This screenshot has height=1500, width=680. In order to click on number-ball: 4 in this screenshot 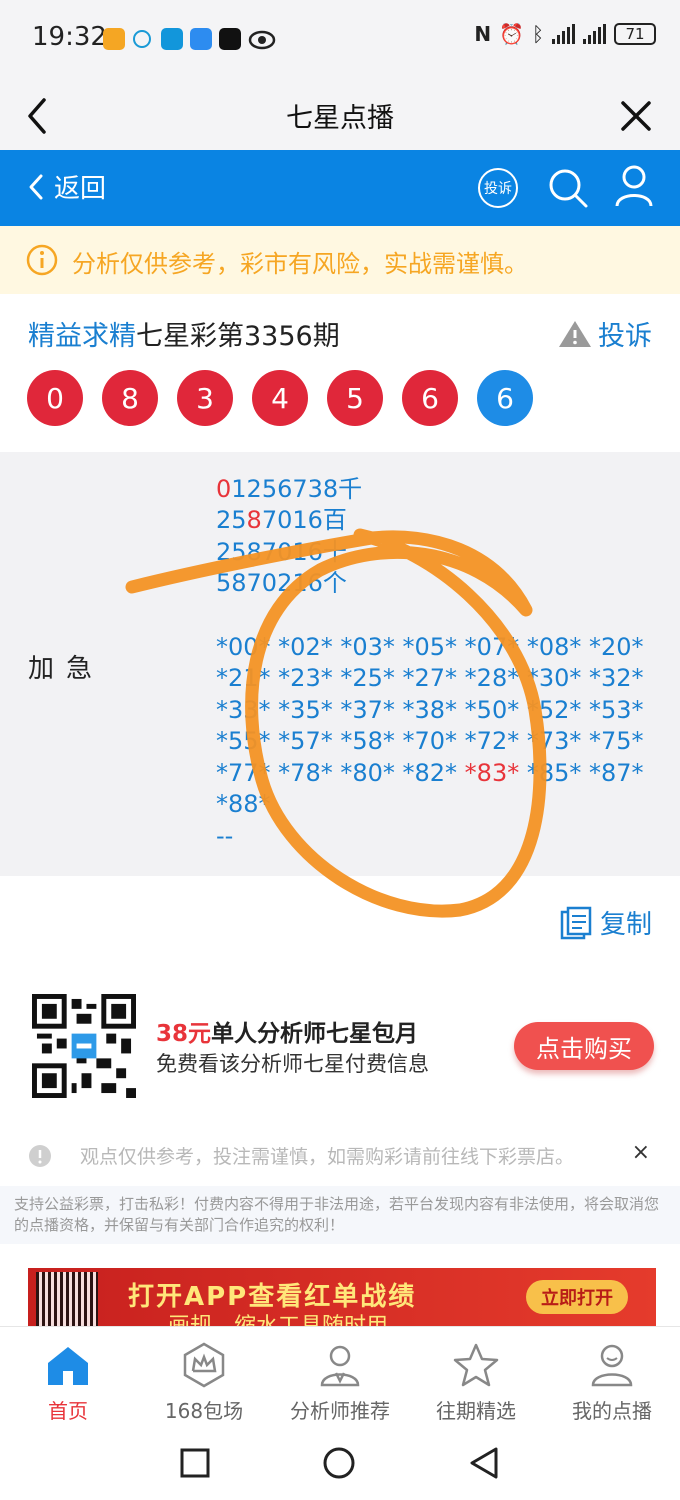, I will do `click(280, 398)`.